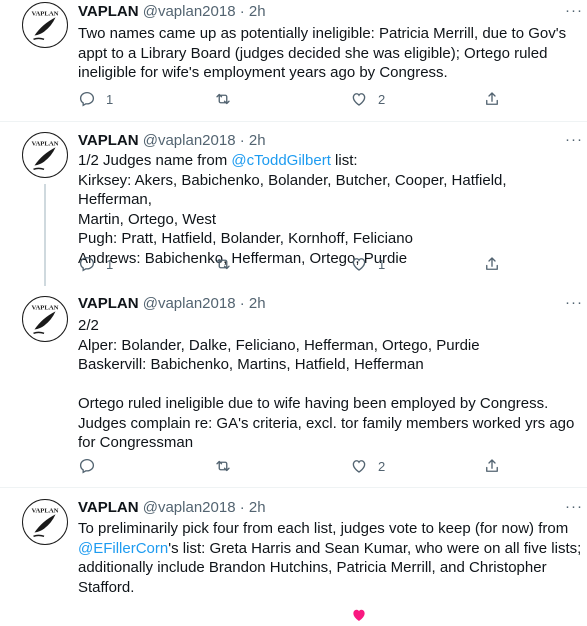  What do you see at coordinates (293, 100) in the screenshot?
I see `tweet-actions: 1 2` at bounding box center [293, 100].